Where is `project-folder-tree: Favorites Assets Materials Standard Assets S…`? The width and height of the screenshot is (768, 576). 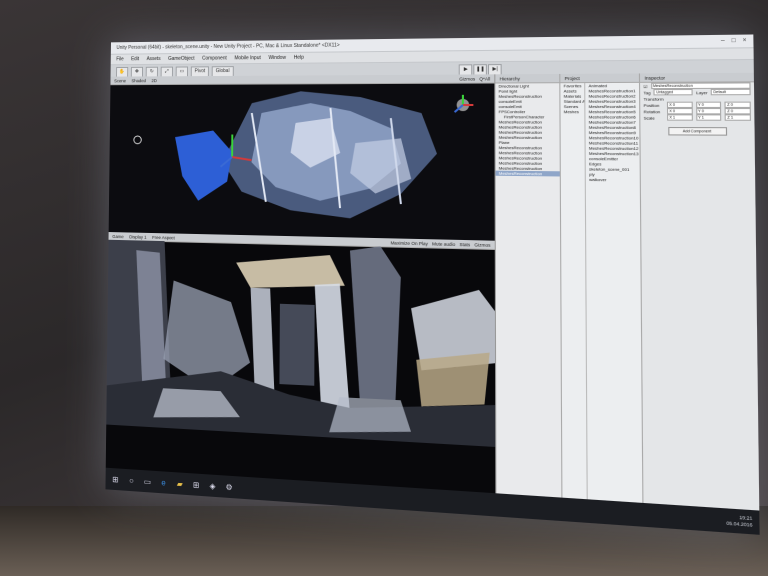
project-folder-tree: Favorites Assets Materials Standard Assets S… is located at coordinates (574, 292).